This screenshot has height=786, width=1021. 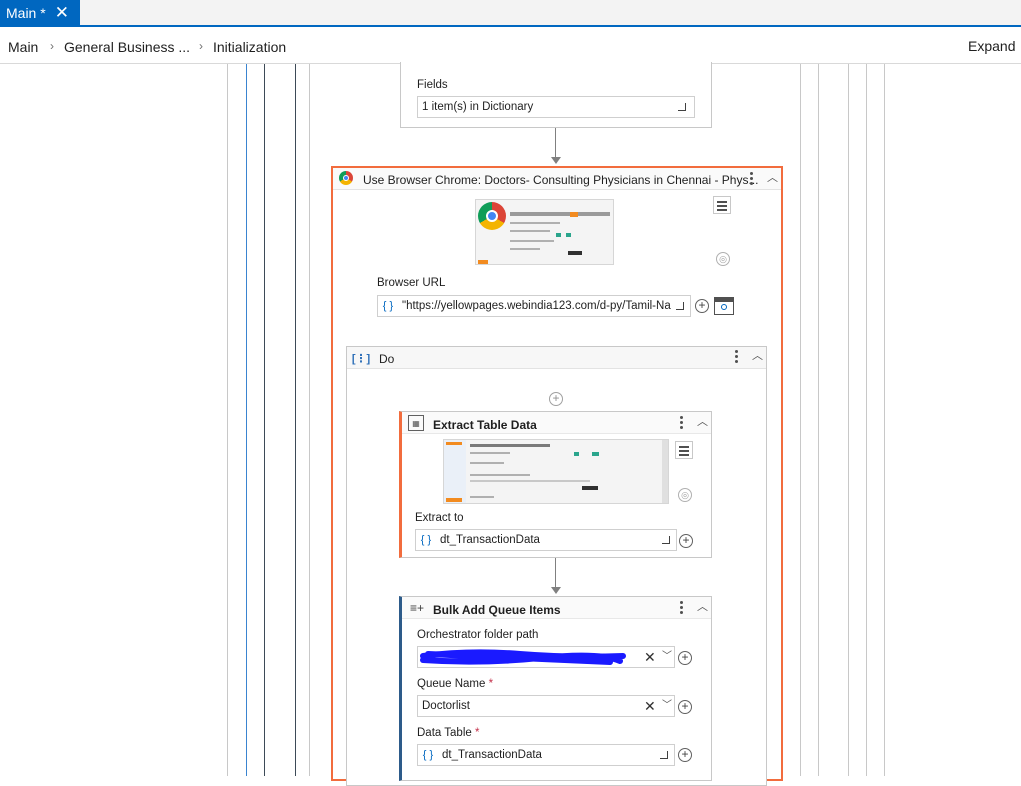 I want to click on do-header, so click(x=556, y=358).